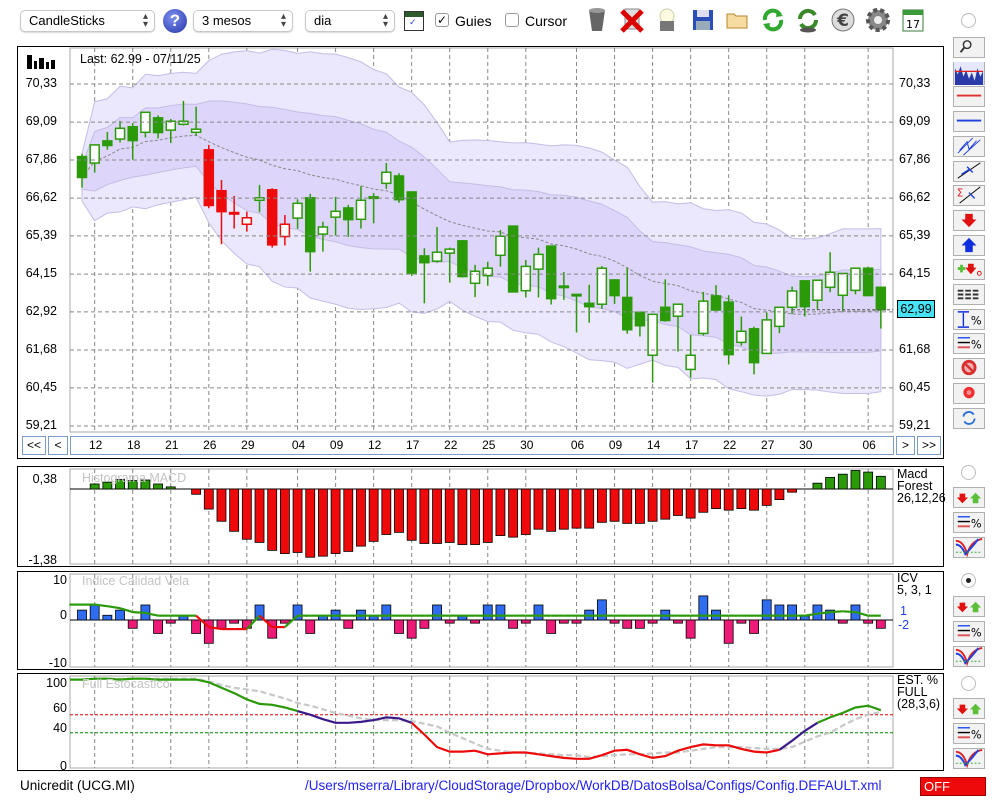  Describe the element at coordinates (969, 631) in the screenshot. I see `icv-levels-button: %` at that location.